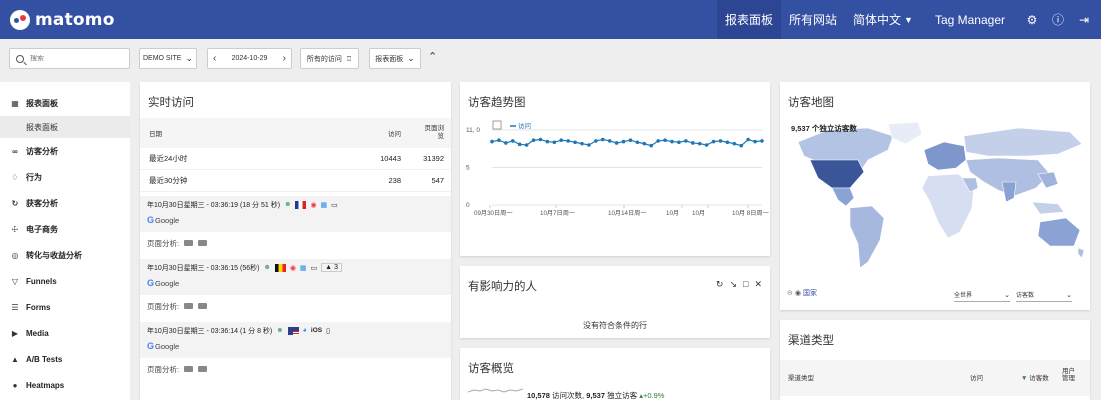 Image resolution: width=1101 pixels, height=400 pixels. What do you see at coordinates (389, 59) in the screenshot?
I see `dashboard-label: 报表面板` at bounding box center [389, 59].